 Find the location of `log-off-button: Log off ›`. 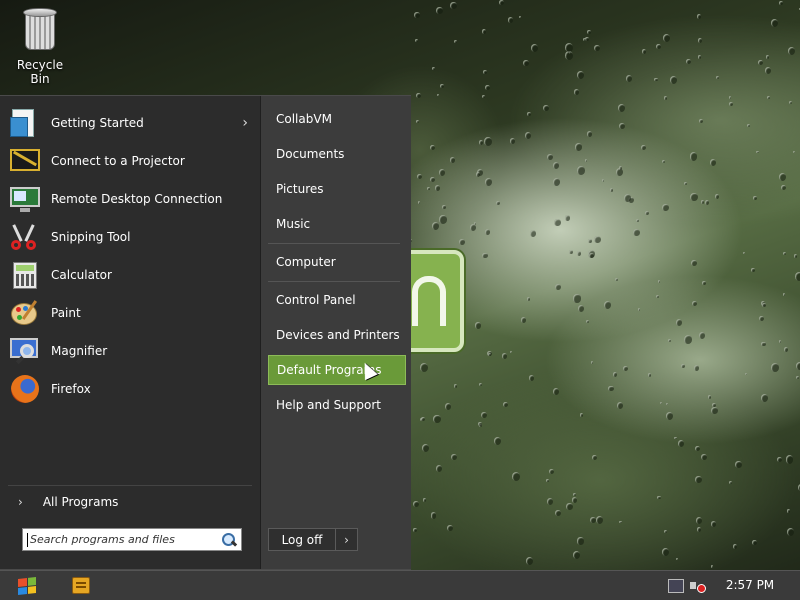

log-off-button: Log off › is located at coordinates (313, 539).